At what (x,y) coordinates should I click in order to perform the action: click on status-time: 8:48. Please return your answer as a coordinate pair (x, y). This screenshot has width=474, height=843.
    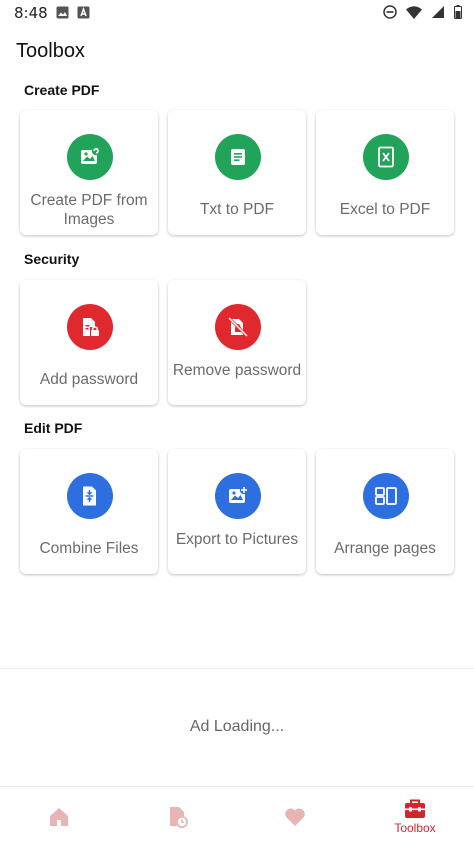
    Looking at the image, I should click on (31, 13).